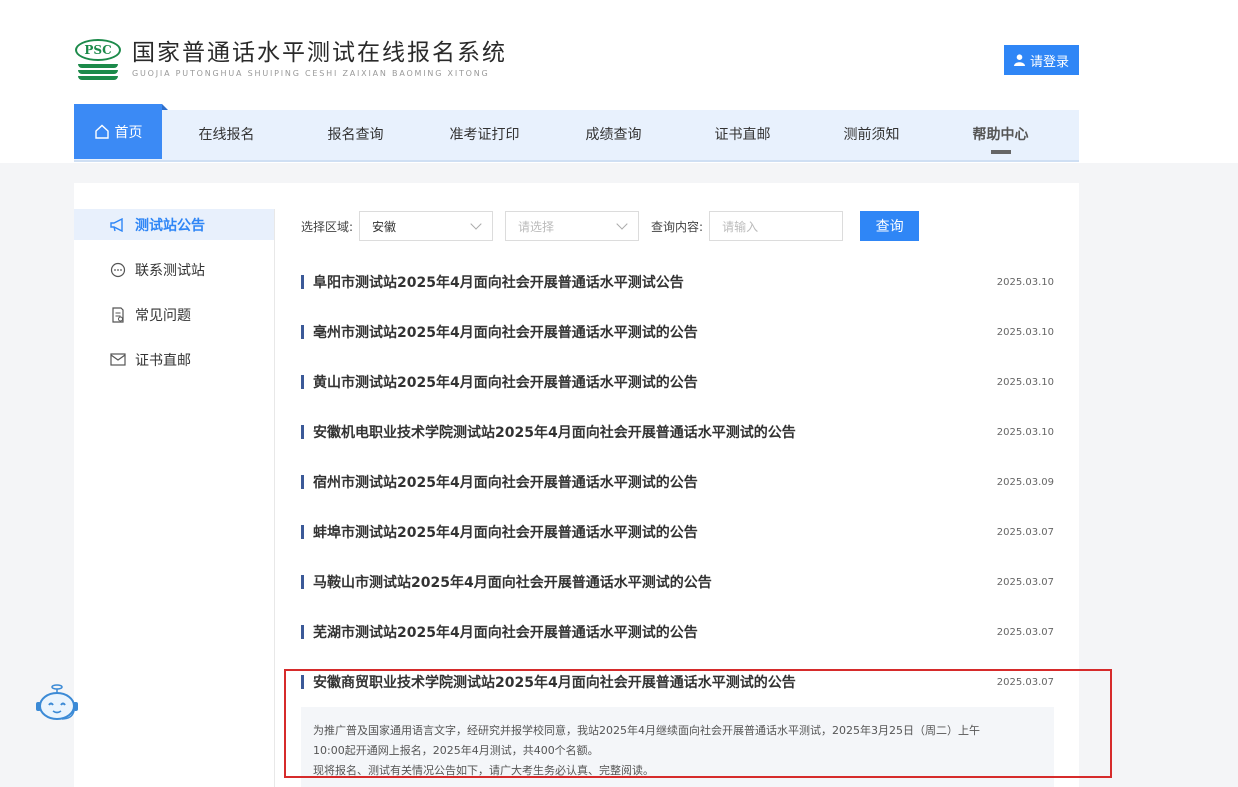 The image size is (1238, 787). What do you see at coordinates (776, 226) in the screenshot?
I see `search-input: 请输入` at bounding box center [776, 226].